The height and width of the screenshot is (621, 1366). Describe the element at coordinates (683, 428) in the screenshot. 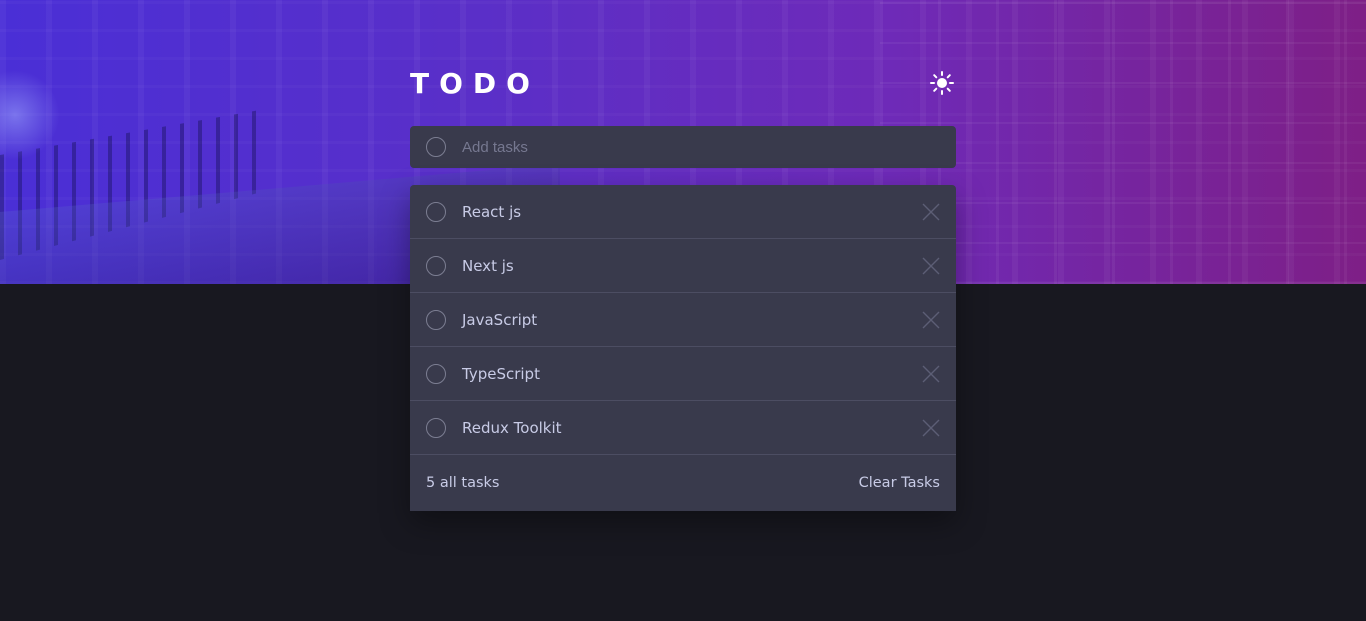

I see `task-item: Redux Toolkit` at that location.